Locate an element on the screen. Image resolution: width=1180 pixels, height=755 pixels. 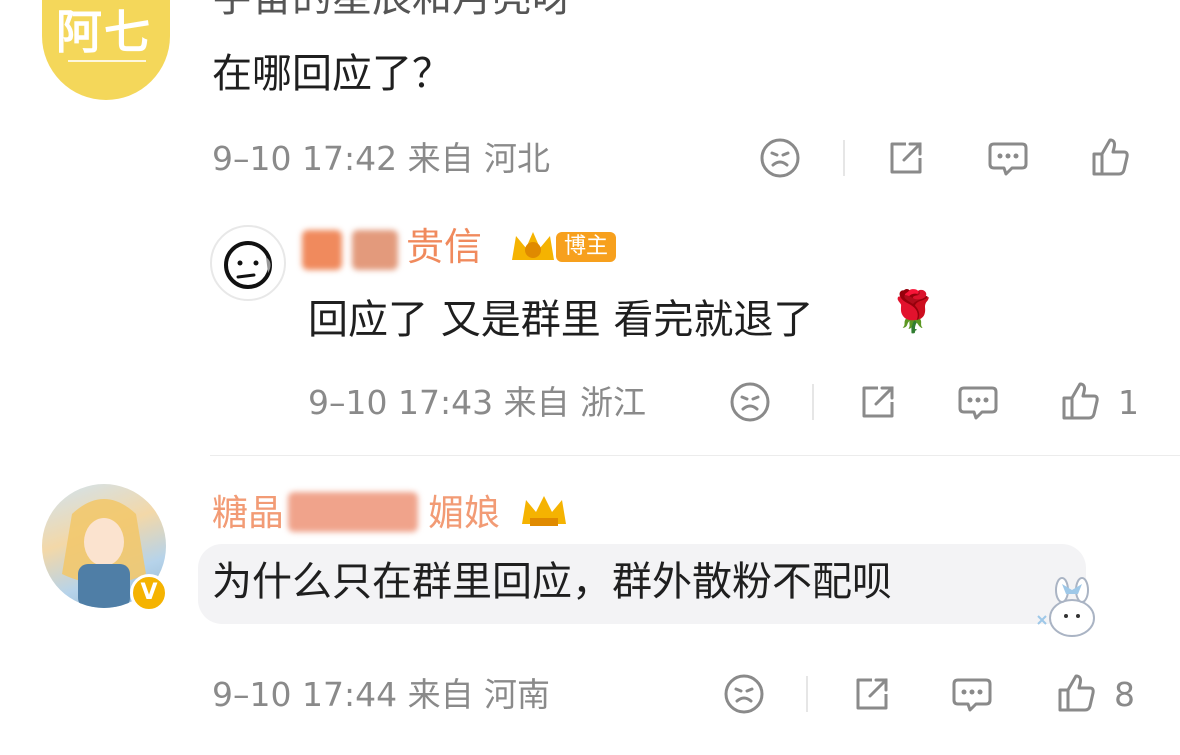
username-visible-part-b: 媚娘 is located at coordinates (464, 514).